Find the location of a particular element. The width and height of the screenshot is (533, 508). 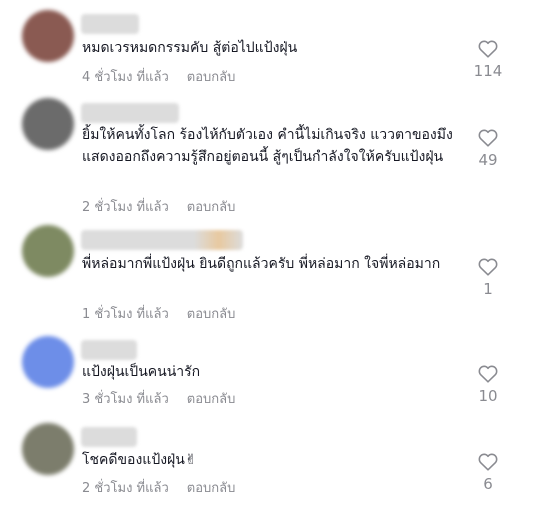

comment-text: โชคดีของแป้งฝุ่น✌ is located at coordinates (139, 460).